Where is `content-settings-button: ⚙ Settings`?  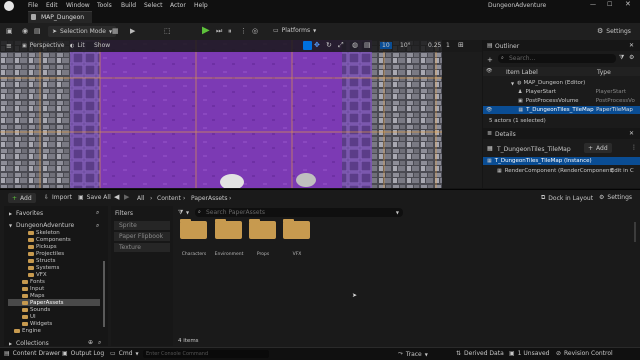 content-settings-button: ⚙ Settings is located at coordinates (615, 197).